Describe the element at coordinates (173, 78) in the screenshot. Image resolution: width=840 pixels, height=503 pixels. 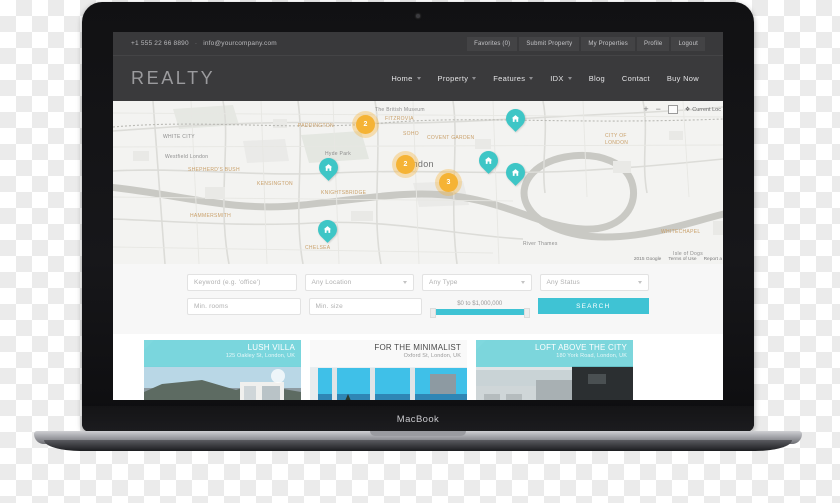
I see `site-logo: REALTY` at that location.